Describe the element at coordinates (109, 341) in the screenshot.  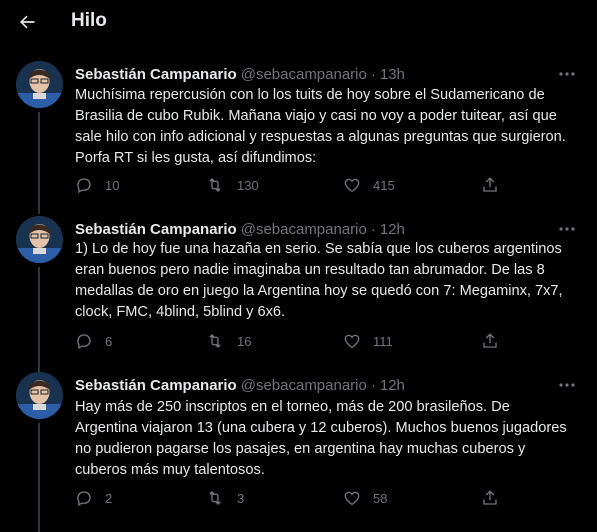
I see `reply-count: 6` at that location.